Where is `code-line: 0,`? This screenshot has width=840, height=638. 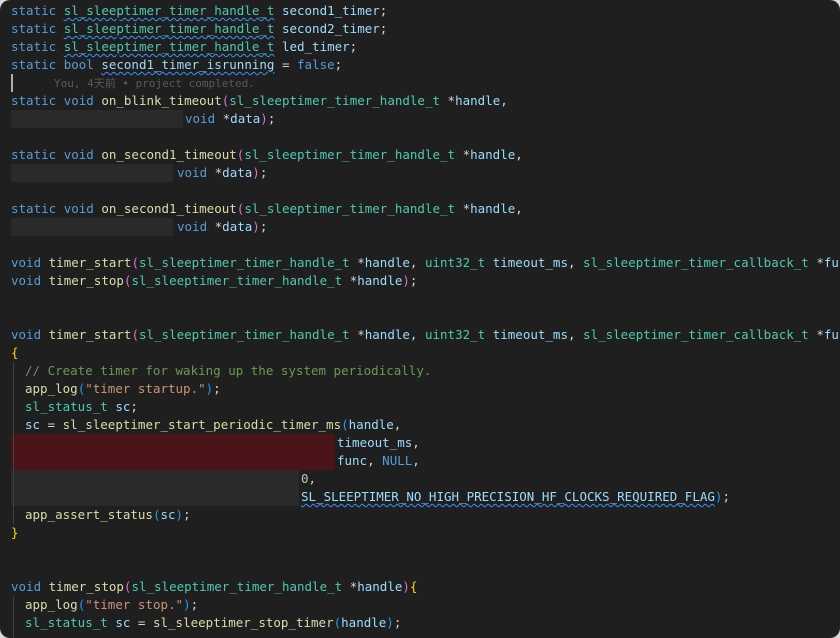 code-line: 0, is located at coordinates (309, 478).